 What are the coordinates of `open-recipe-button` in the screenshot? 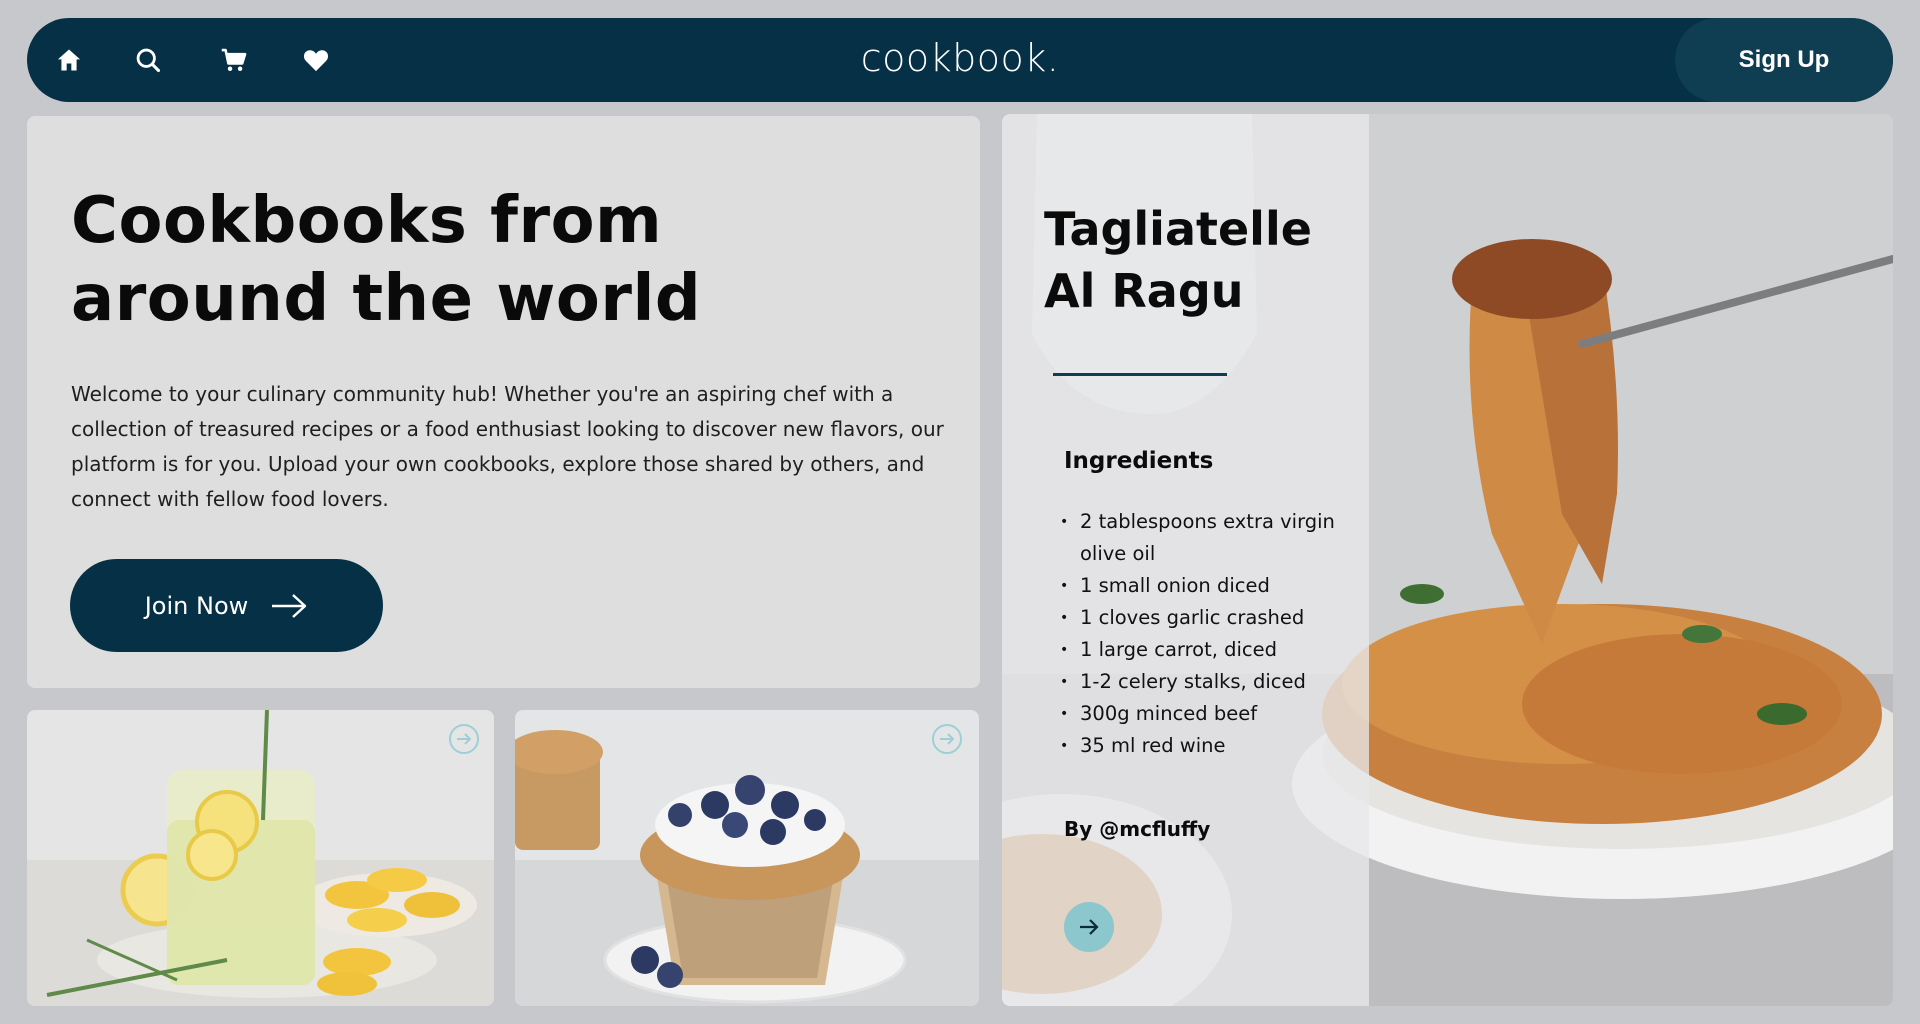 It's located at (1089, 927).